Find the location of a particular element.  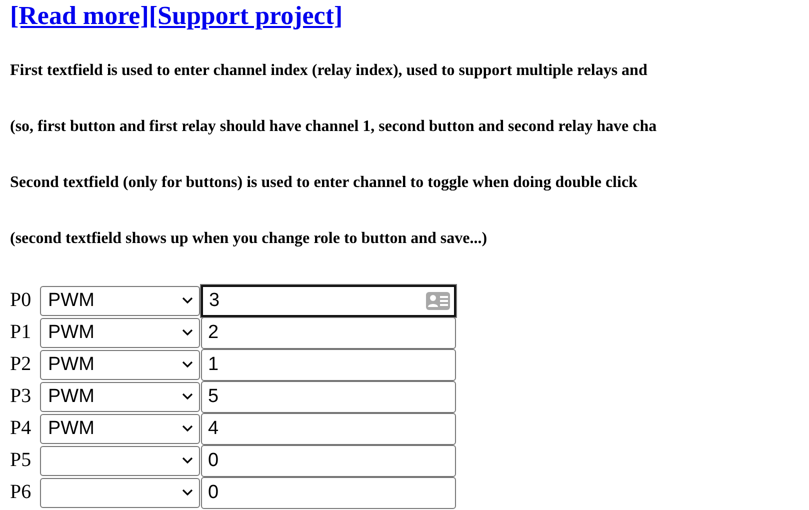

pin-label: P2 is located at coordinates (21, 364).